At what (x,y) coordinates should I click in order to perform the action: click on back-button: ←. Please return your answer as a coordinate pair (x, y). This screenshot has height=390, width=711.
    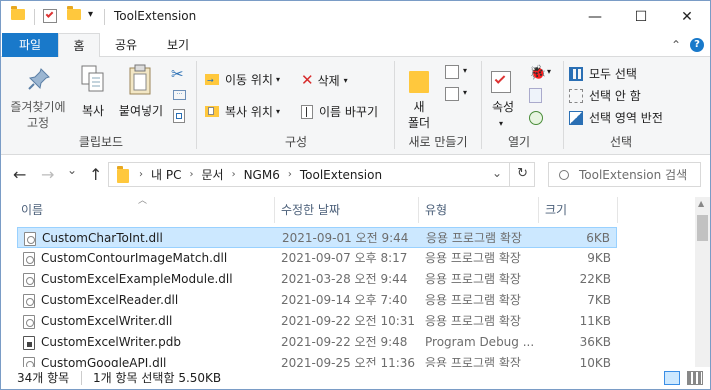
    Looking at the image, I should click on (19, 174).